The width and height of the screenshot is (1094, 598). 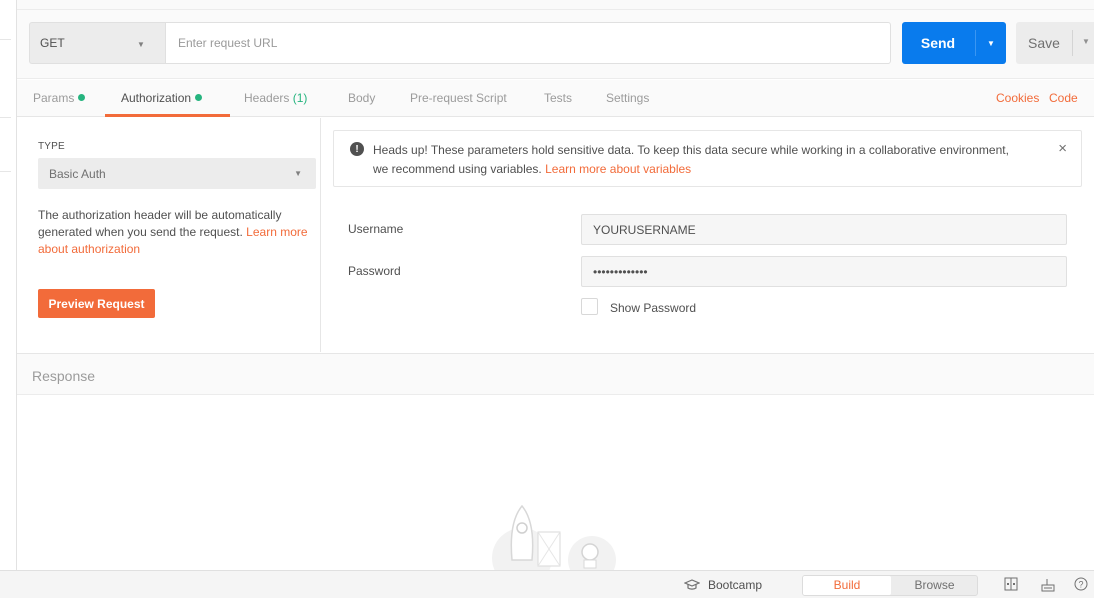 What do you see at coordinates (64, 376) in the screenshot?
I see `response-title: Response` at bounding box center [64, 376].